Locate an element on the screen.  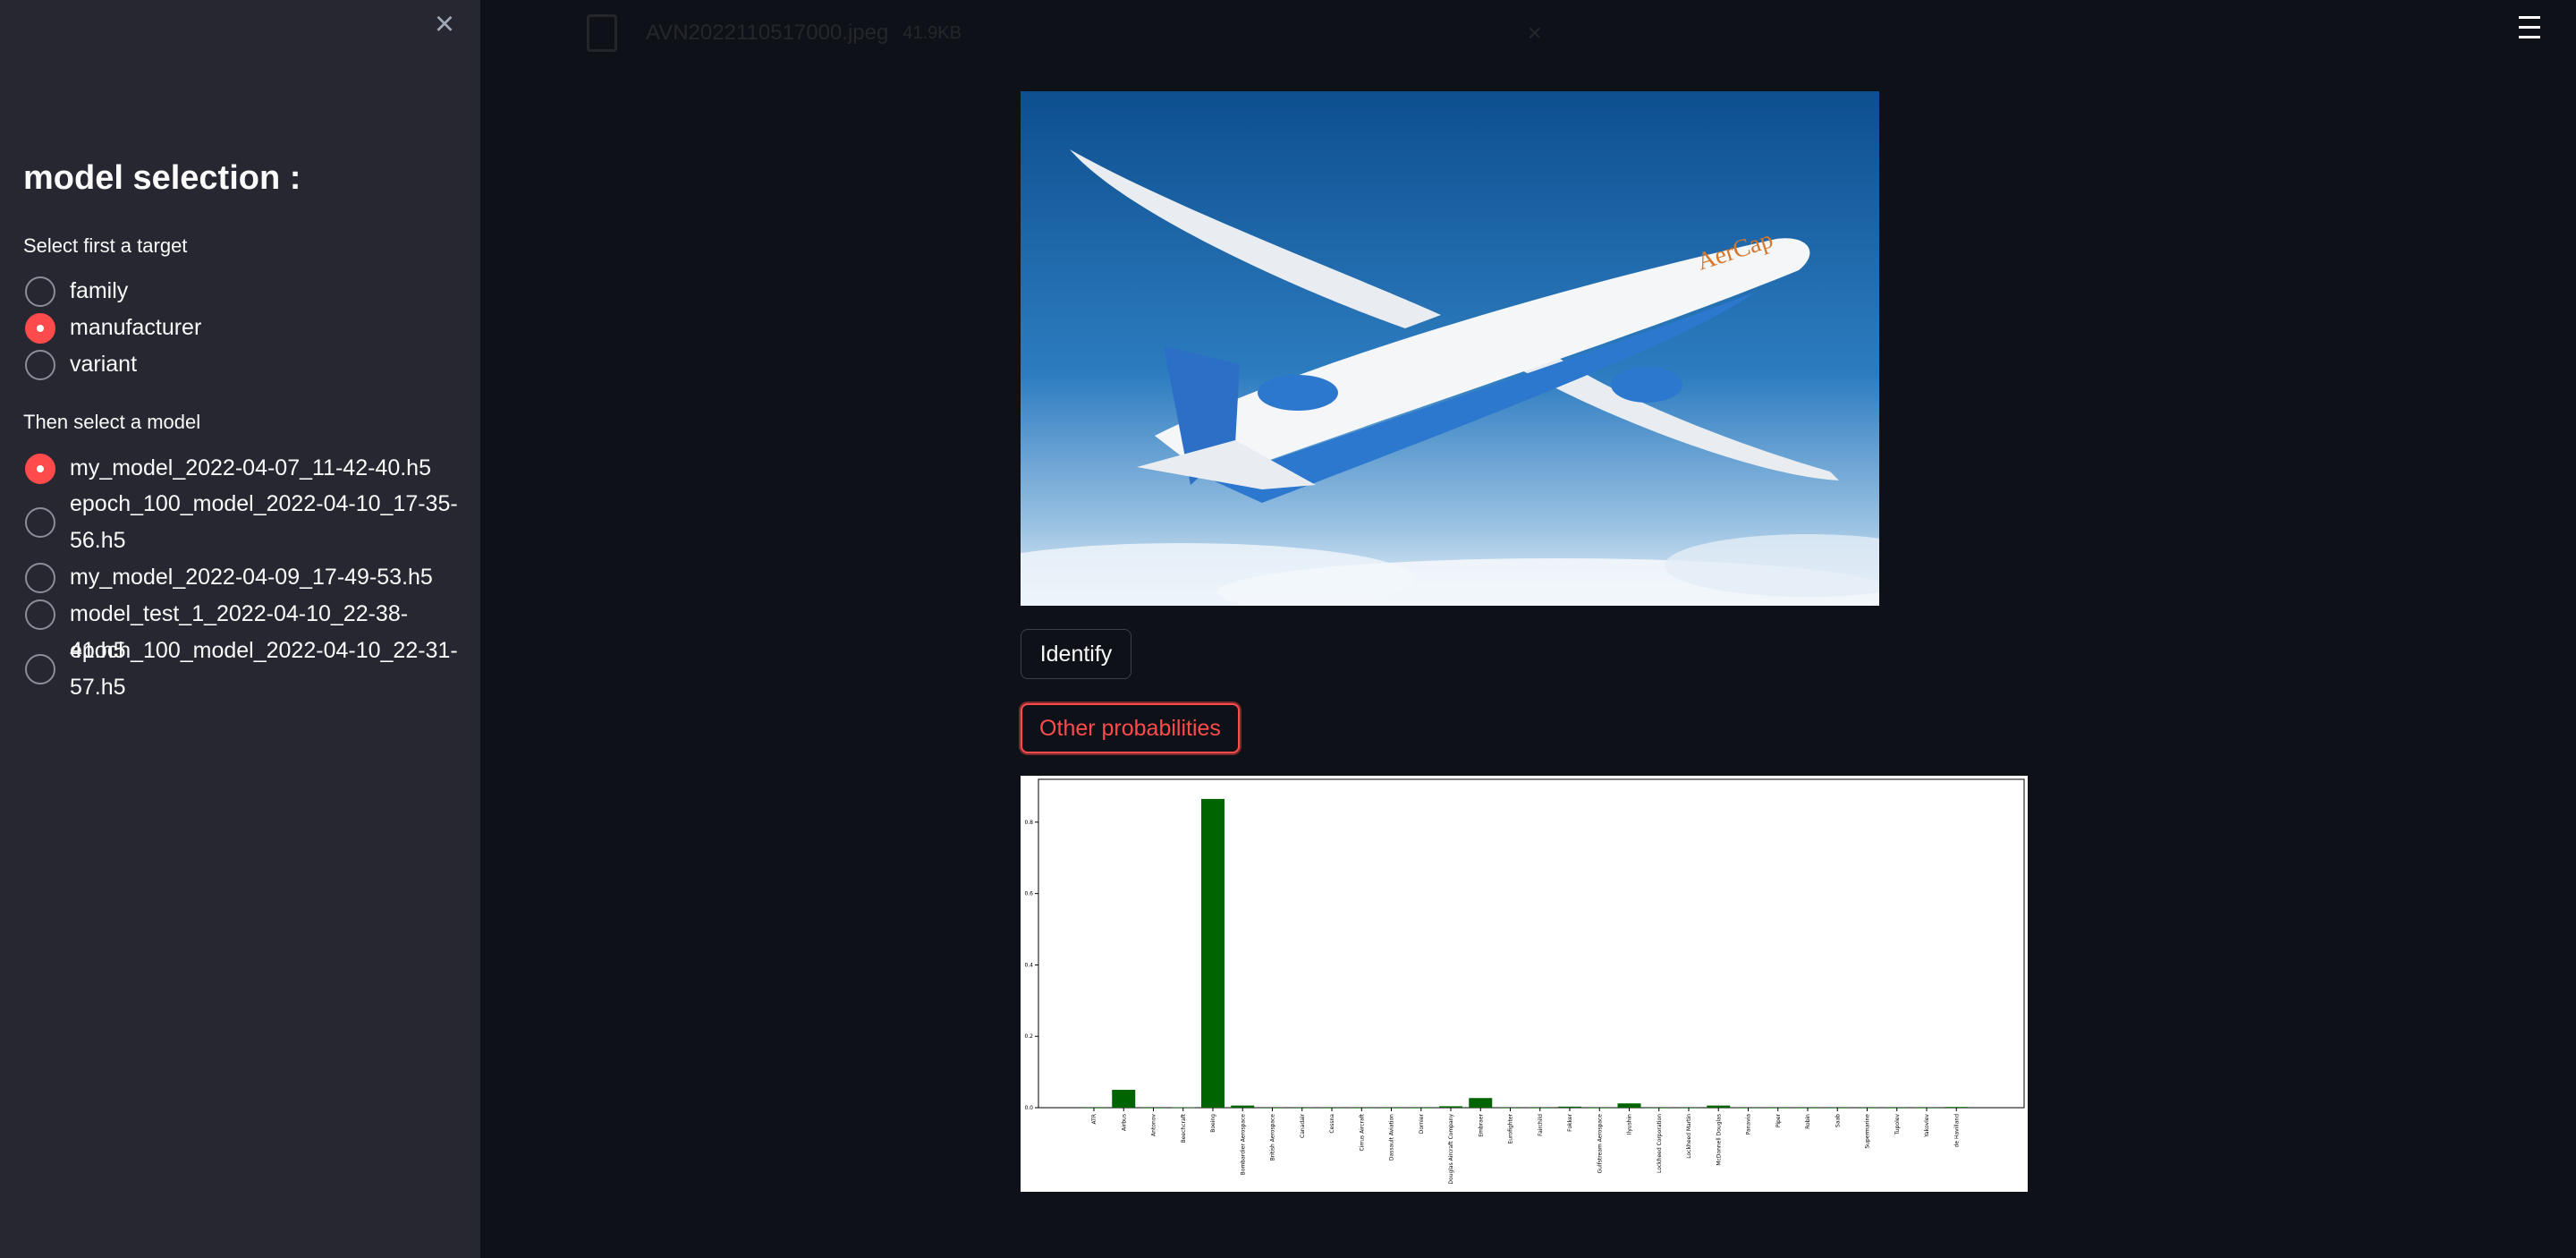
y-tick-label: 0.8 is located at coordinates (1028, 823).